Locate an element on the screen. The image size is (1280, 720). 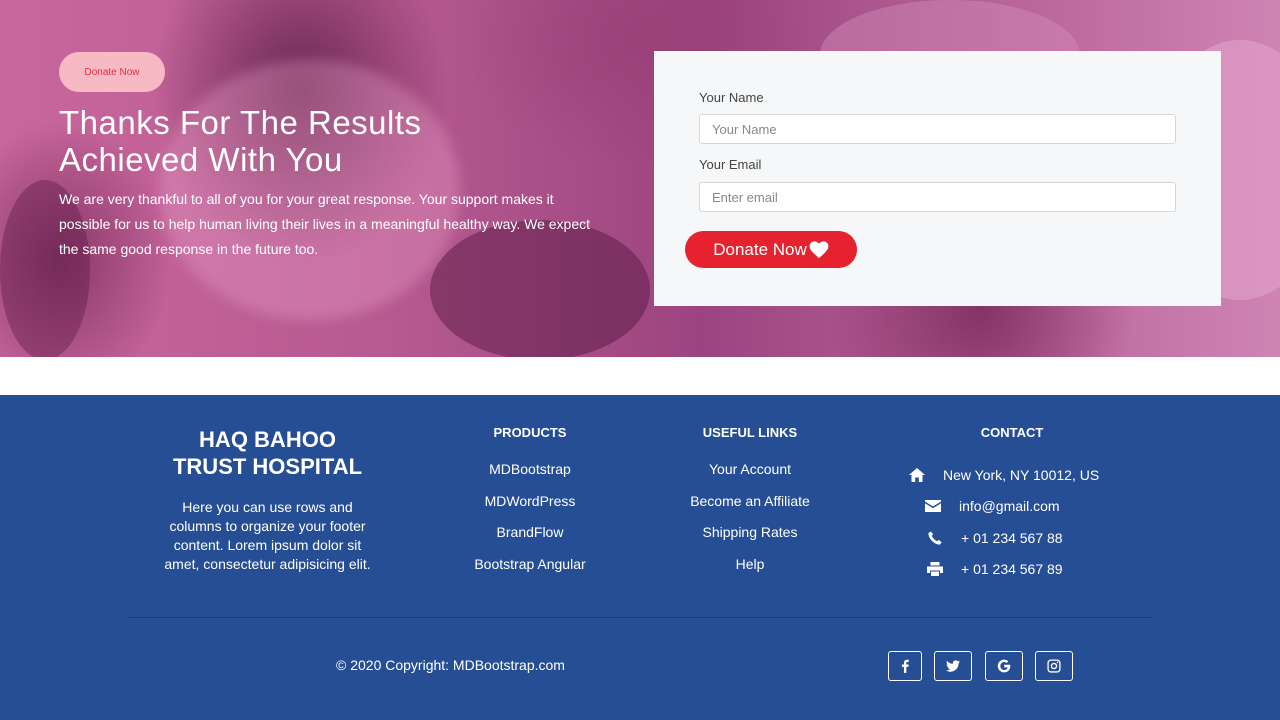
link-shipping-rates: Shipping Rates is located at coordinates (750, 532).